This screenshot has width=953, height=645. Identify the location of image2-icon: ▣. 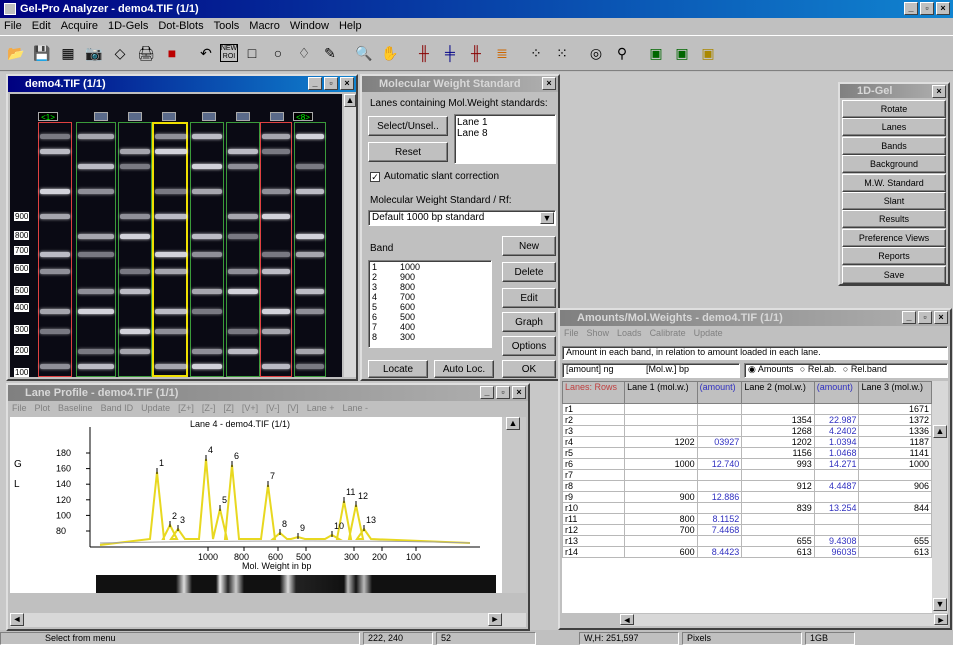
(682, 53).